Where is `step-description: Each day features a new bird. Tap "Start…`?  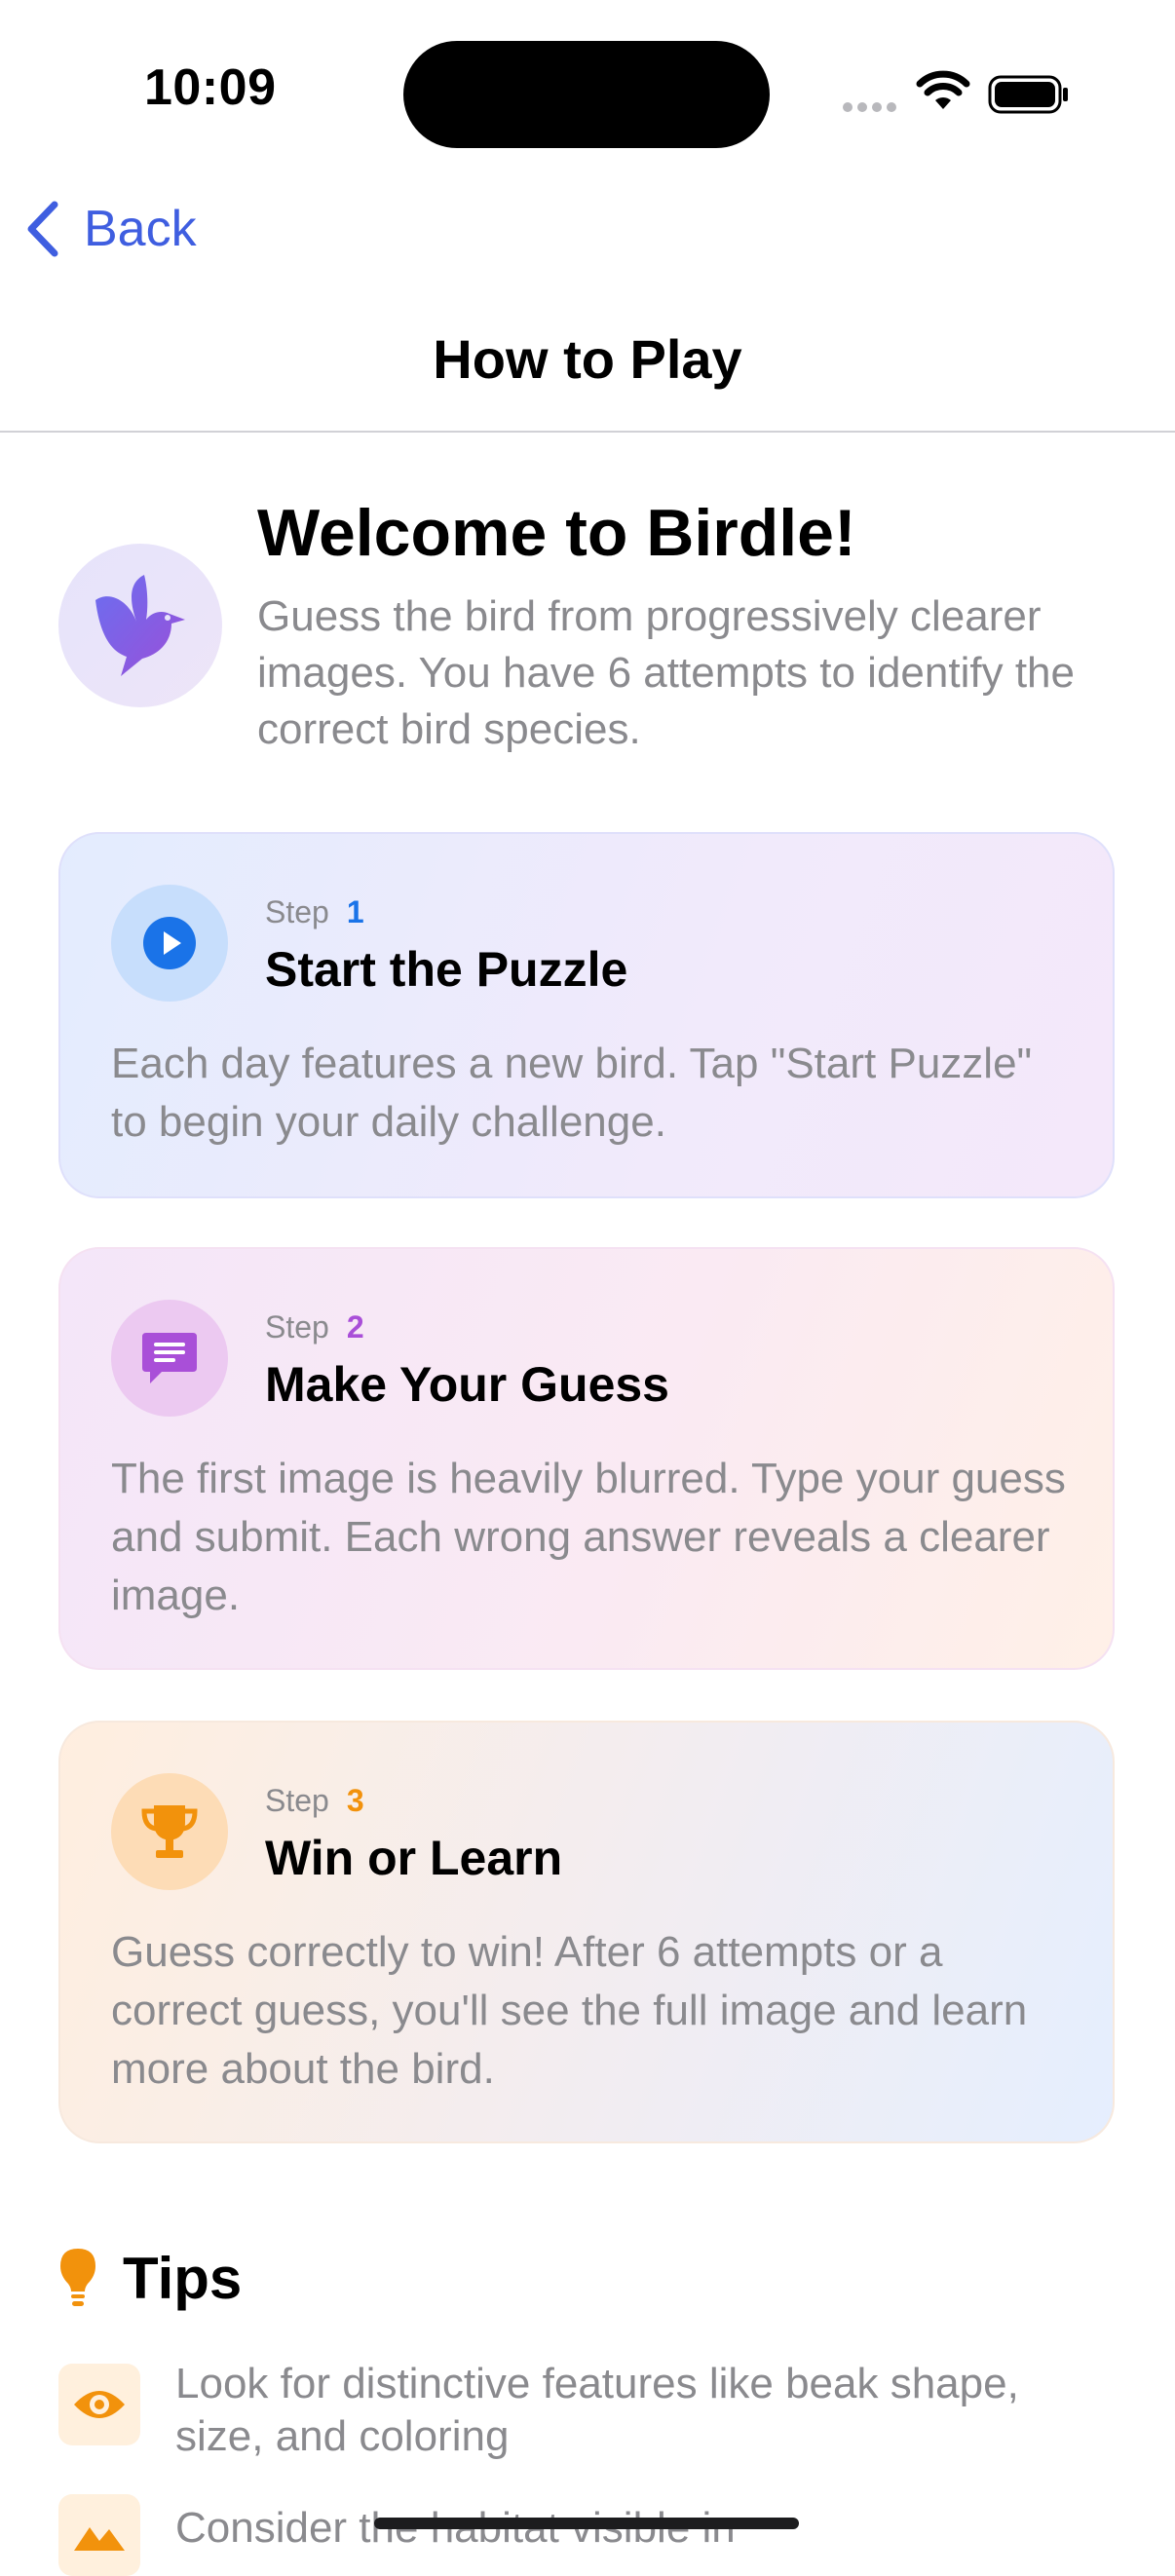
step-description: Each day features a new bird. Tap "Start… is located at coordinates (572, 1093).